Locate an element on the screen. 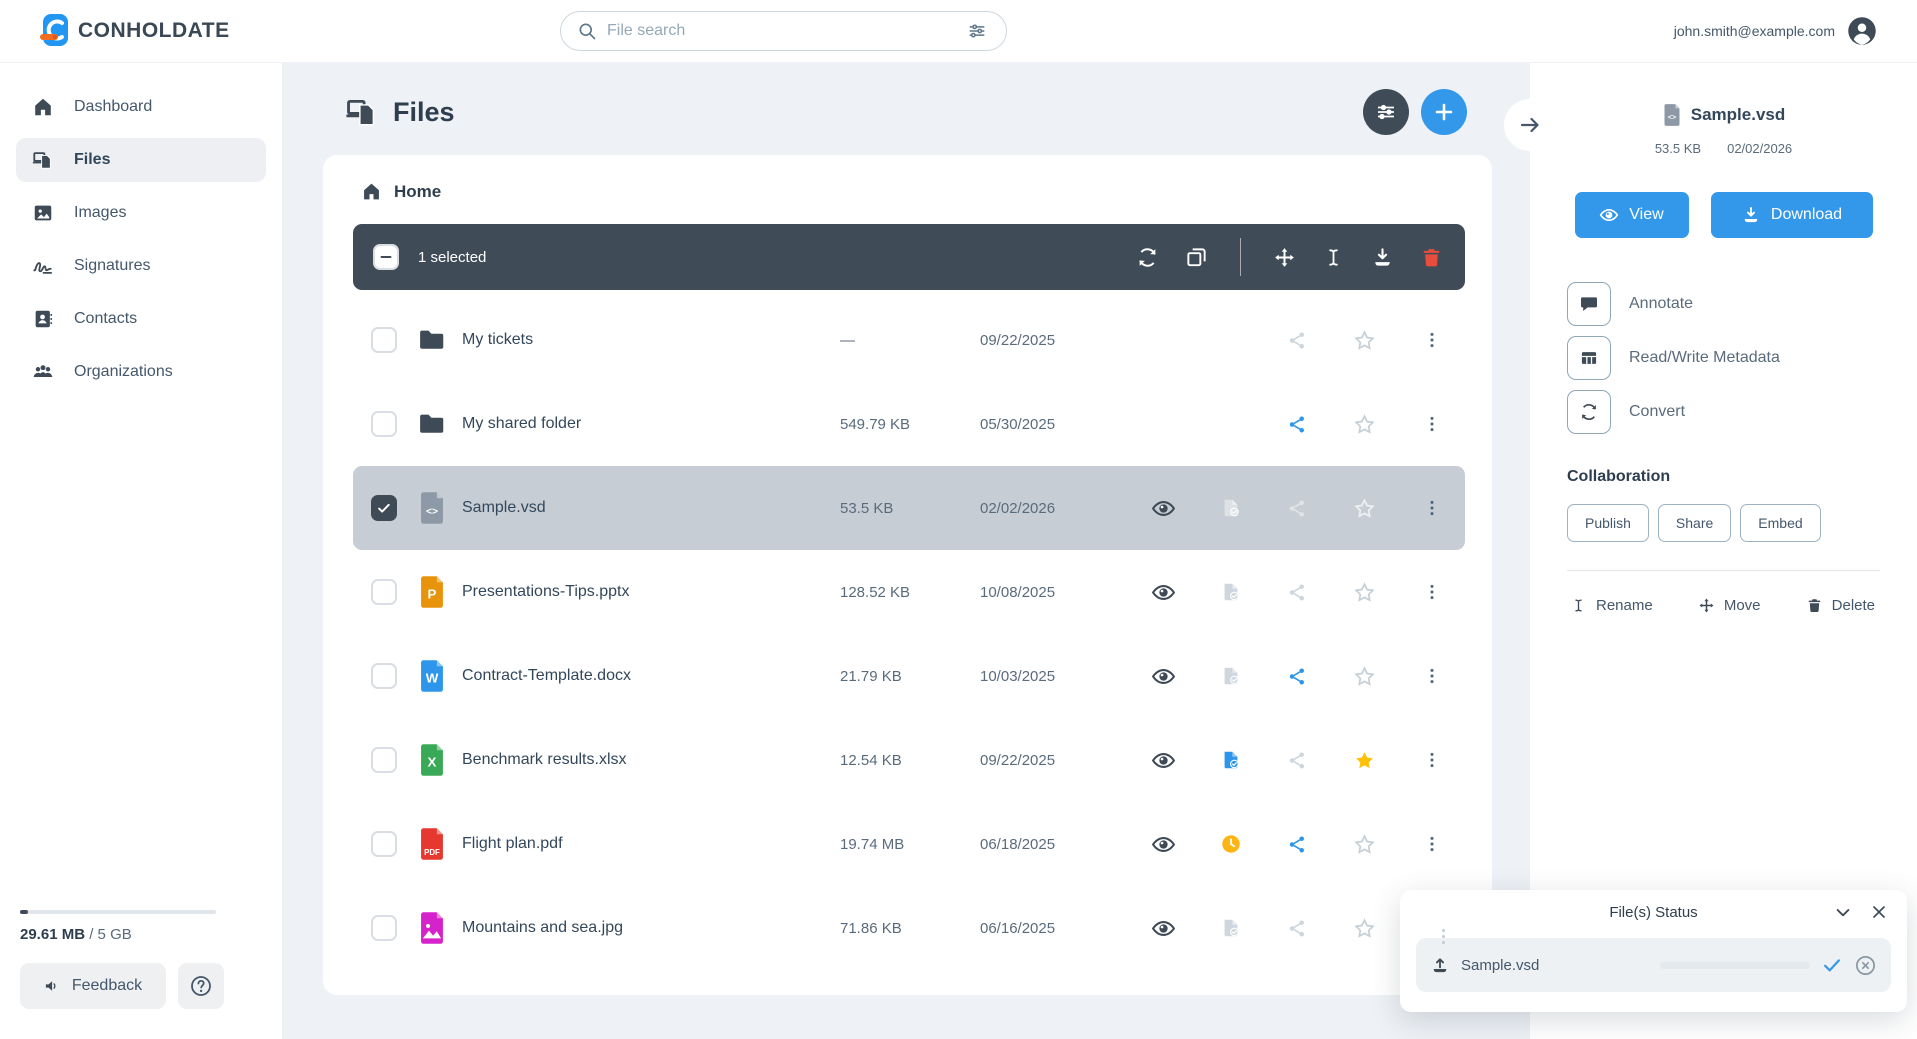 The width and height of the screenshot is (1917, 1039). eye-icon is located at coordinates (1609, 215).